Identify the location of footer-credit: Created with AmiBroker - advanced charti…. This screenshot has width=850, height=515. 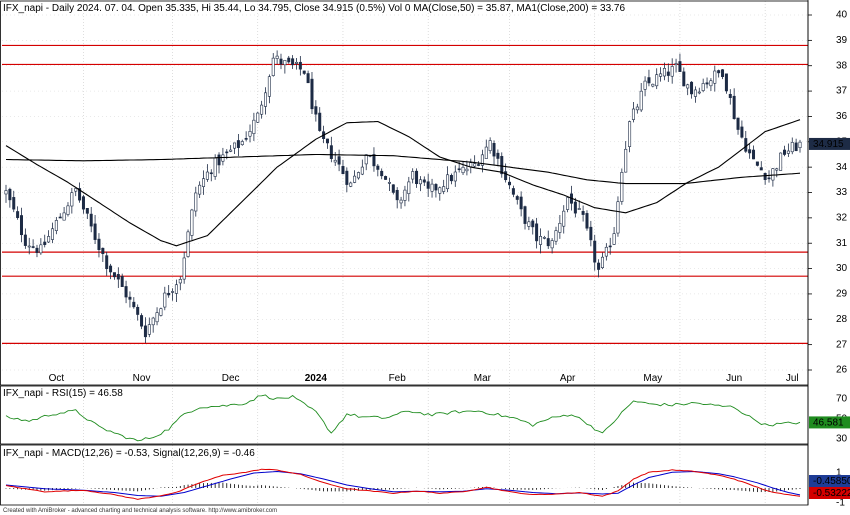
(140, 511).